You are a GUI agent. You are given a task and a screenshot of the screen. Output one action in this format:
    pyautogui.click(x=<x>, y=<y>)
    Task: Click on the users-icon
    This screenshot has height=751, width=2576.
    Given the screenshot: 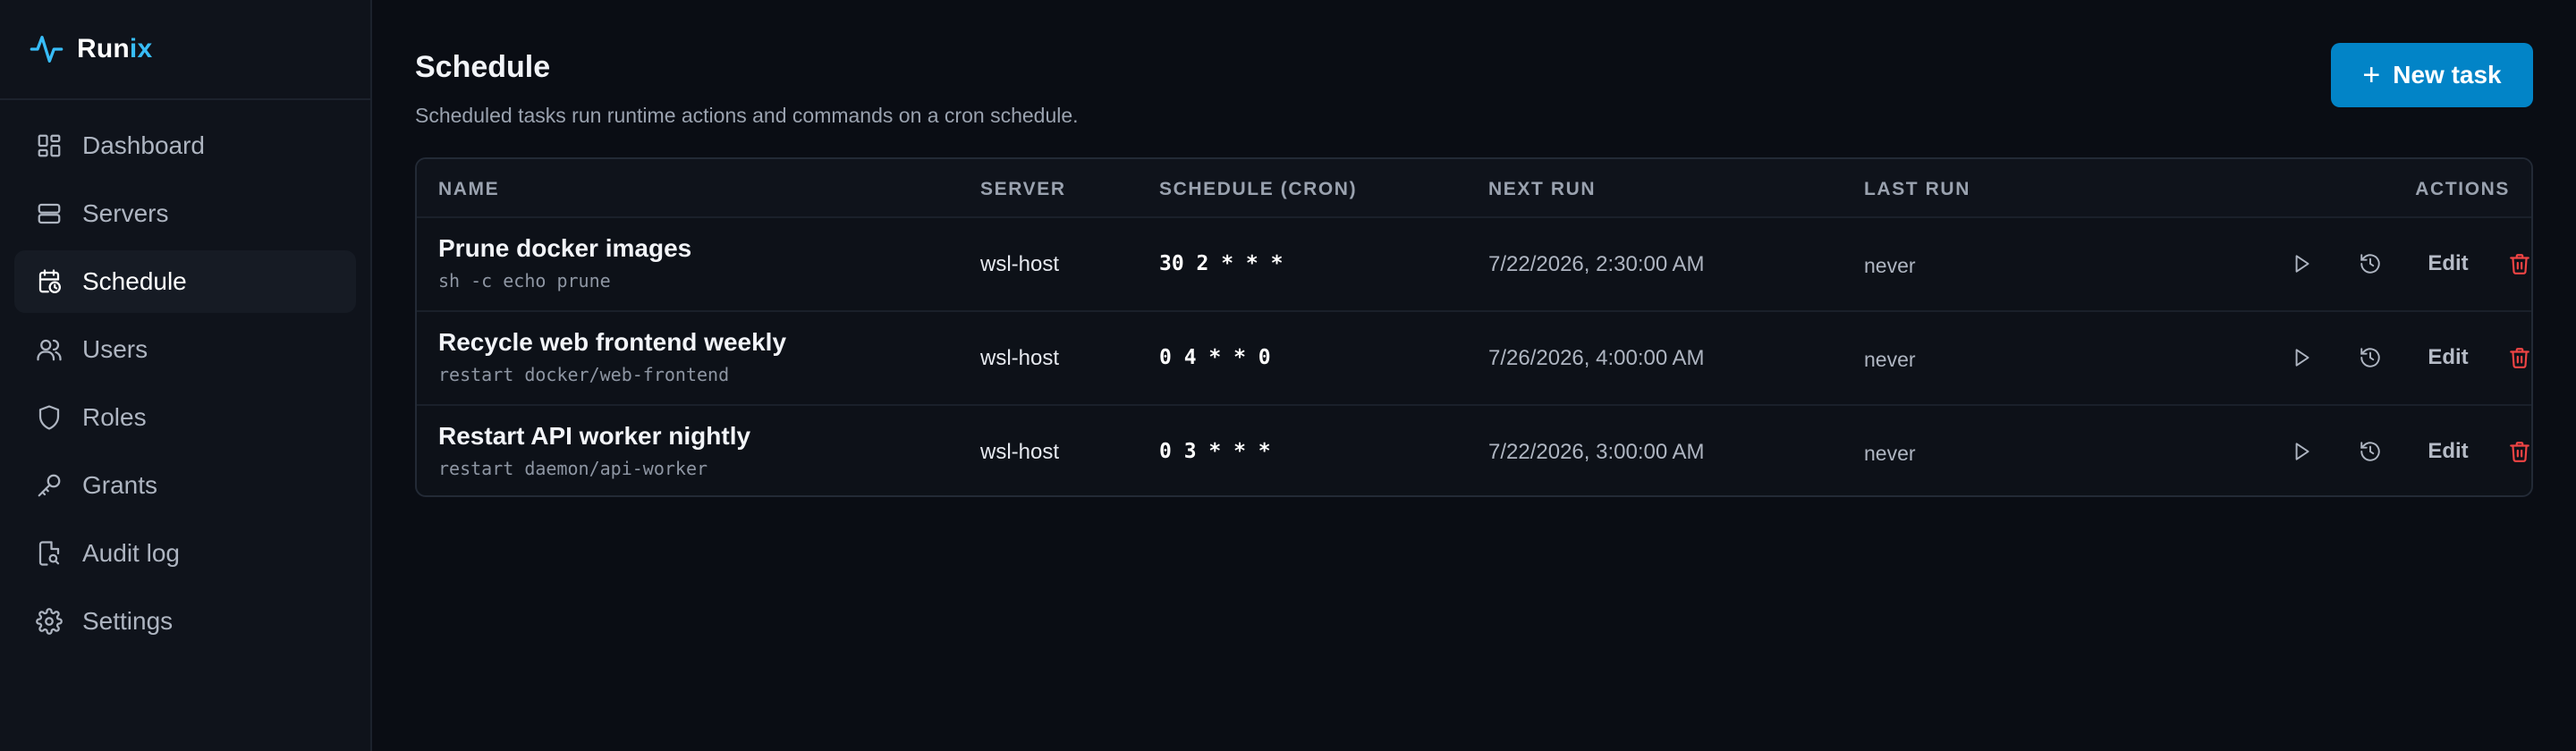 What is the action you would take?
    pyautogui.click(x=49, y=350)
    